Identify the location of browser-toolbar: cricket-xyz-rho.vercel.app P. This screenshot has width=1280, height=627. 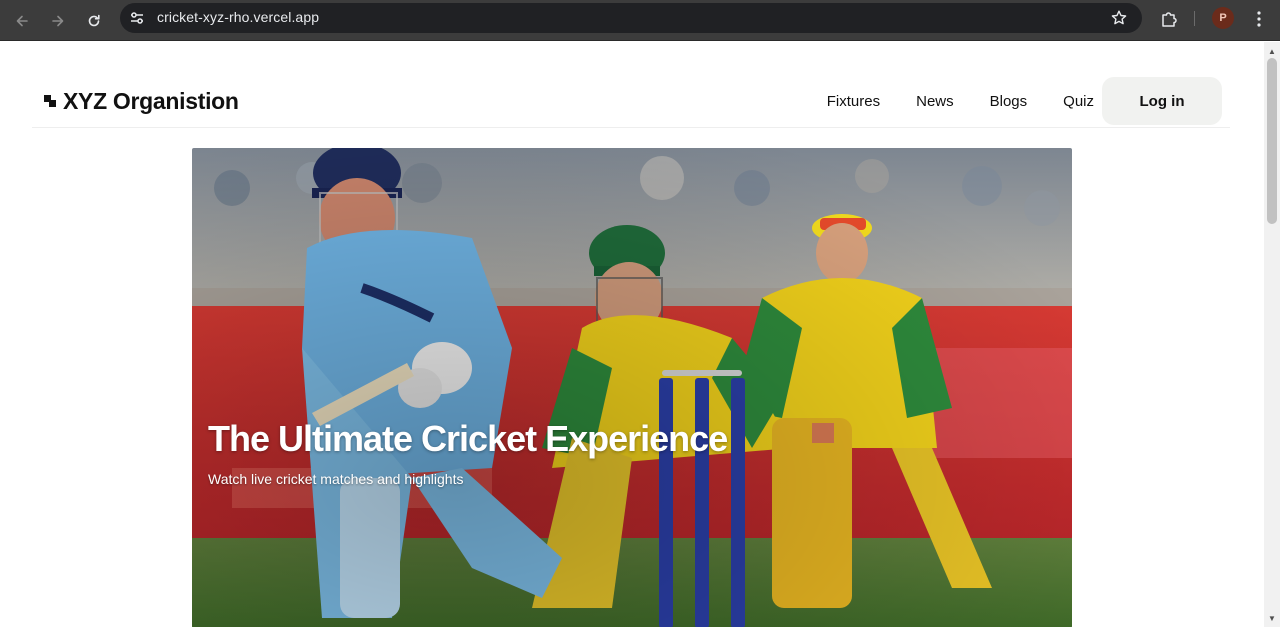
(640, 20).